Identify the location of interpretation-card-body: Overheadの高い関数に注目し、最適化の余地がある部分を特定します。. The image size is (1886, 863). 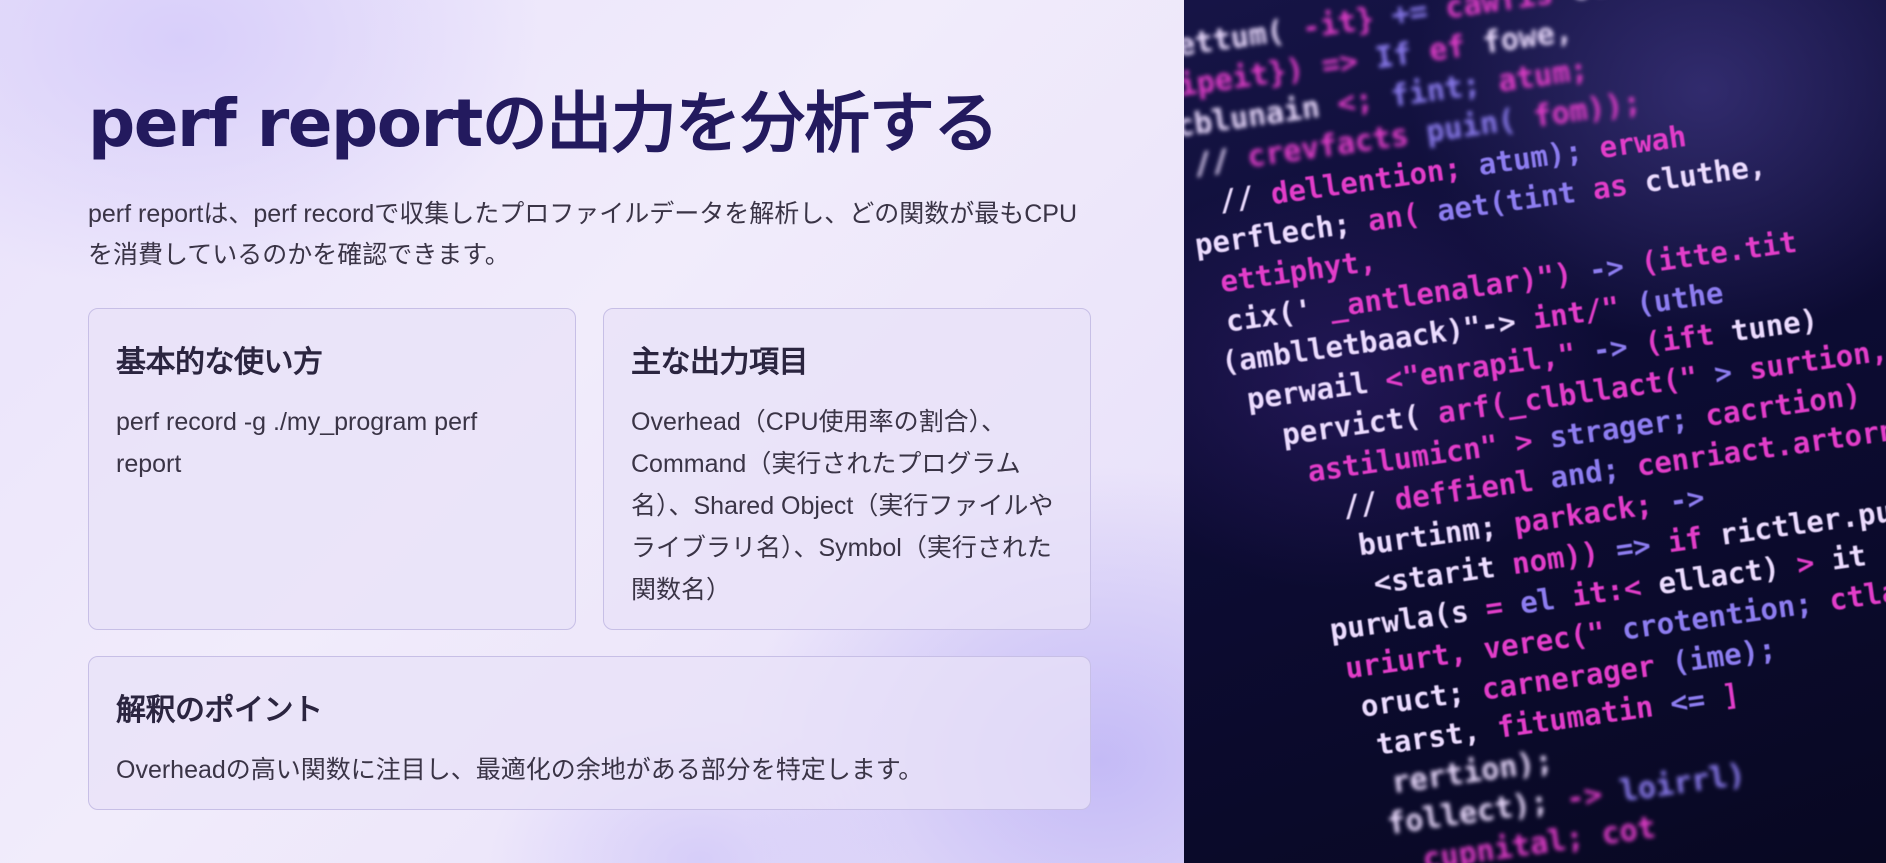
(520, 770).